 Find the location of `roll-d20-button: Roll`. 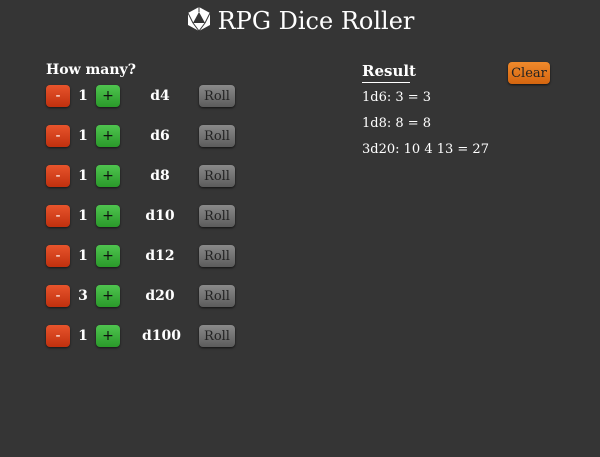

roll-d20-button: Roll is located at coordinates (217, 296).